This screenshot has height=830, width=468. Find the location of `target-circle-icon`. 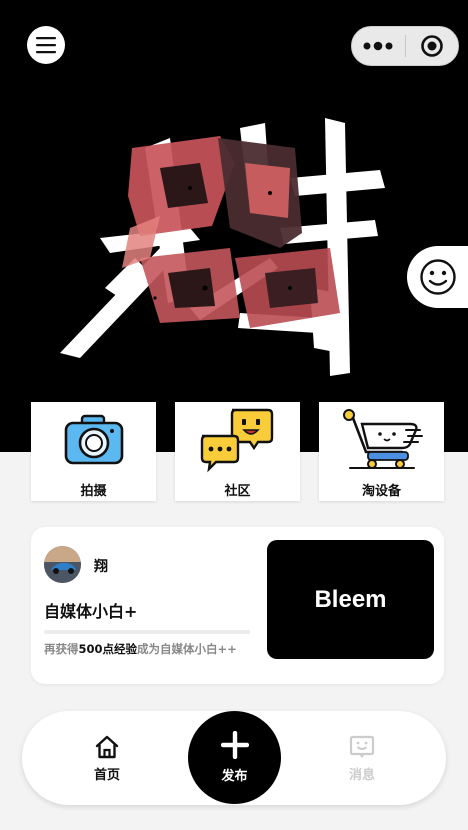

target-circle-icon is located at coordinates (431, 46).